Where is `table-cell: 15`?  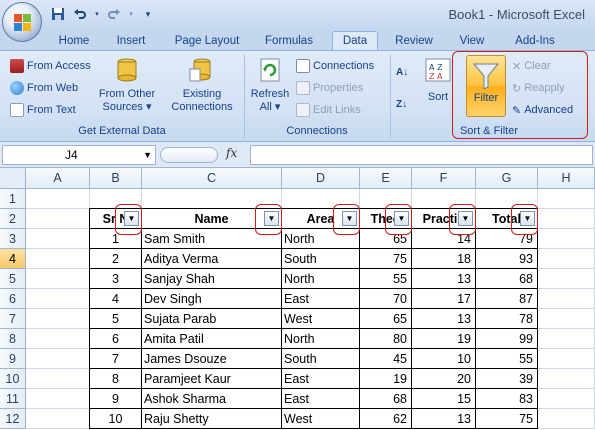
table-cell: 15 is located at coordinates (444, 399).